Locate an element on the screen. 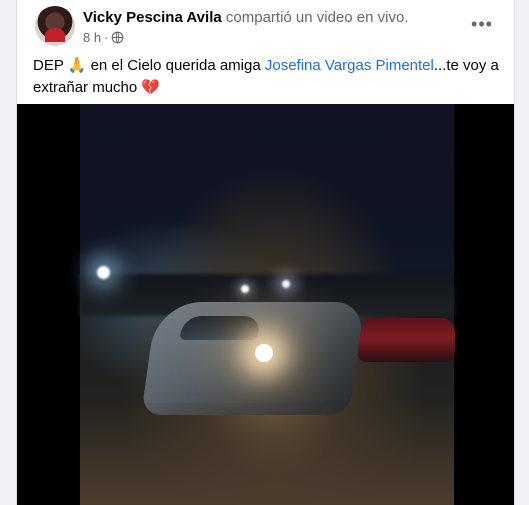 This screenshot has height=505, width=529. message-start: DEP 🙏 en el Cielo querida amiga is located at coordinates (147, 65).